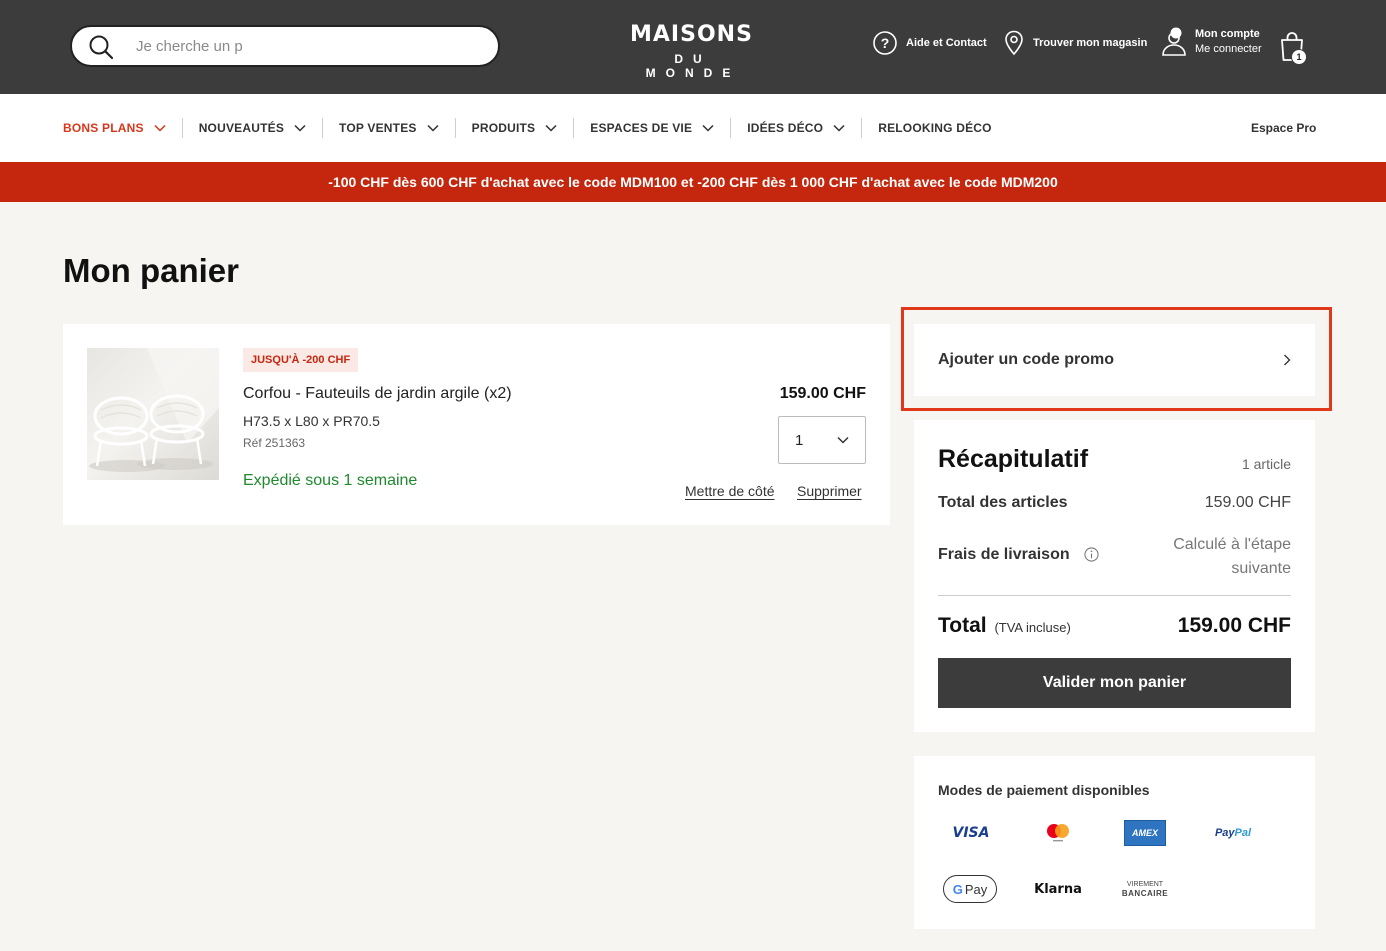  Describe the element at coordinates (1044, 790) in the screenshot. I see `payment-methods-title: Modes de paiement disponibles` at that location.